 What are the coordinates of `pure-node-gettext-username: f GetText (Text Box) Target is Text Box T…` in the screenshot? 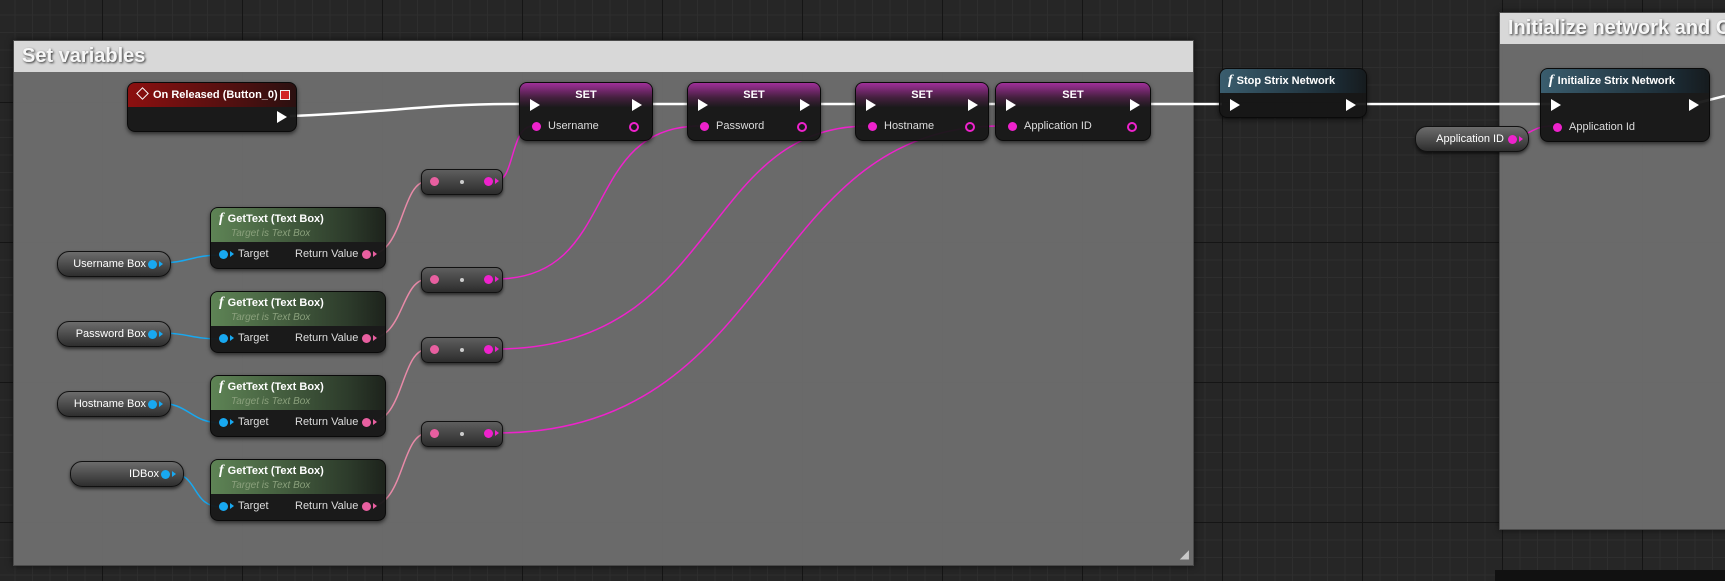 It's located at (298, 238).